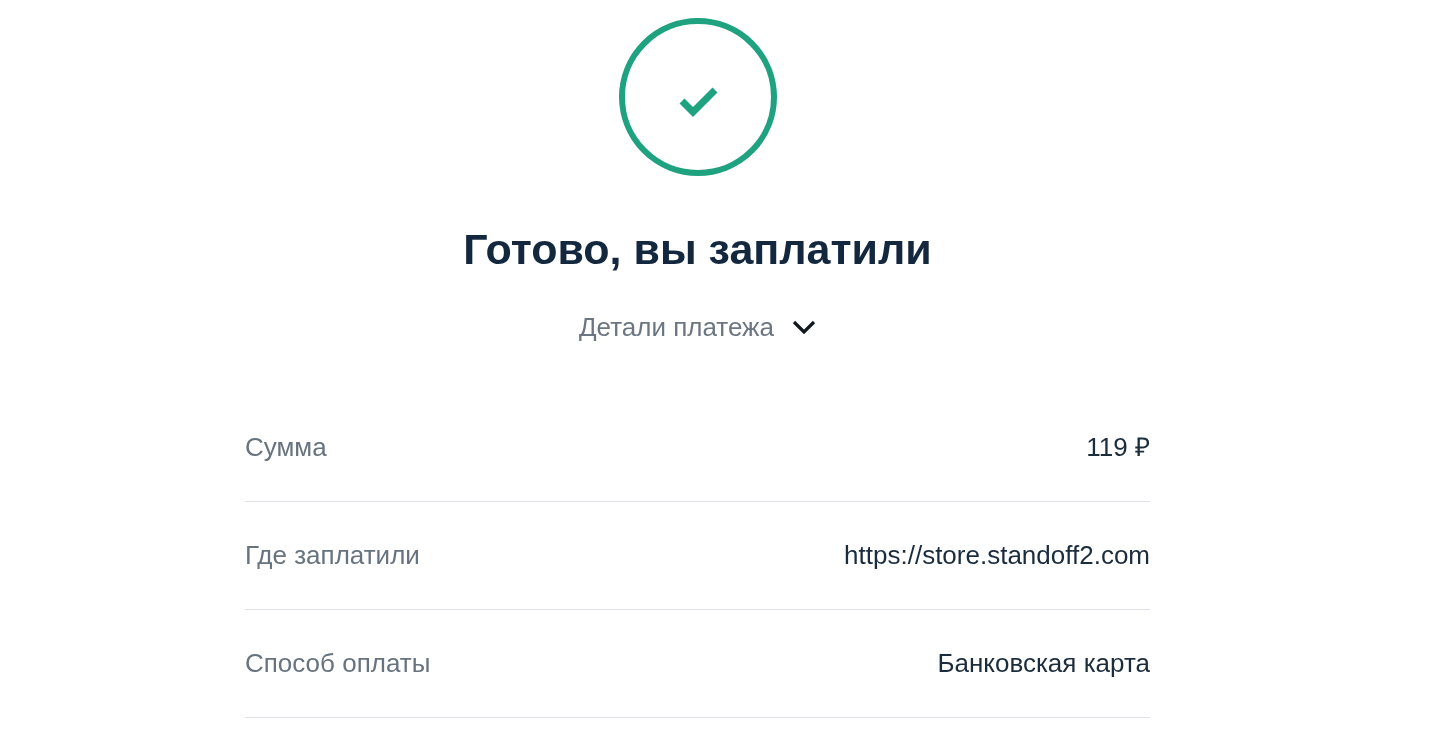  Describe the element at coordinates (1118, 447) in the screenshot. I see `detail-value: 119 ₽` at that location.